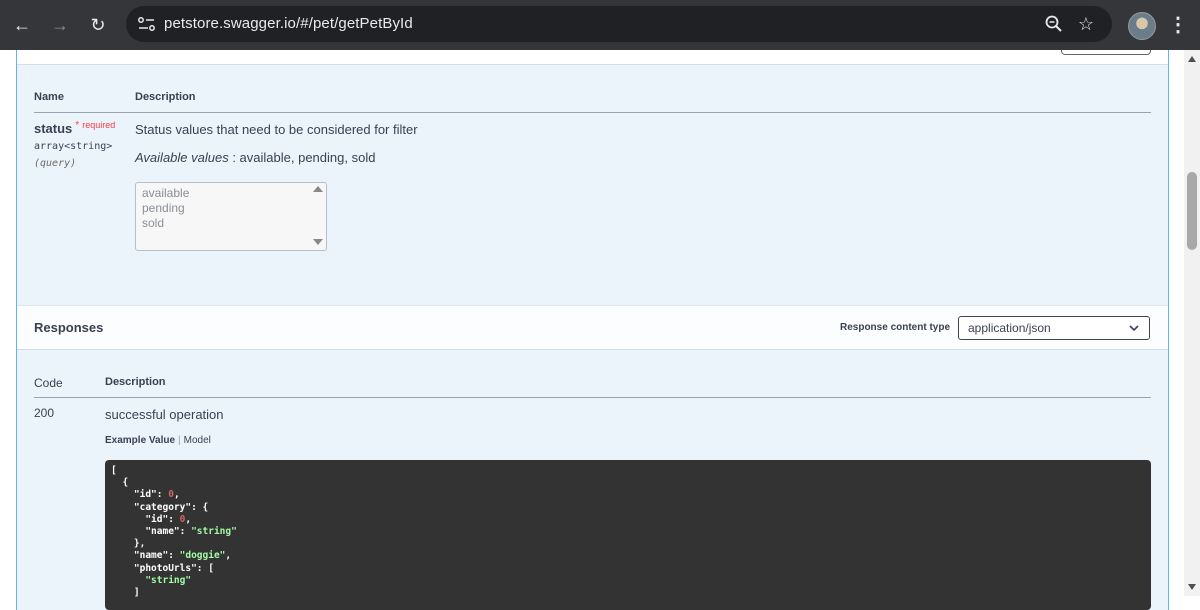  Describe the element at coordinates (895, 327) in the screenshot. I see `response-content-type-label: Response content type` at that location.